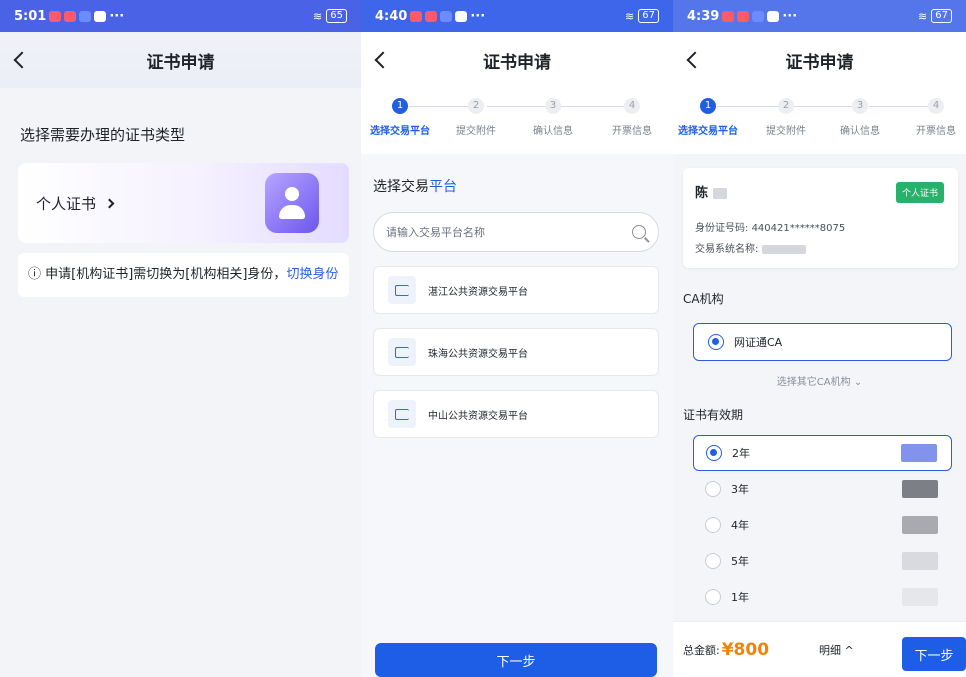 Image resolution: width=966 pixels, height=677 pixels. What do you see at coordinates (822, 453) in the screenshot?
I see `period-option: 2年` at bounding box center [822, 453].